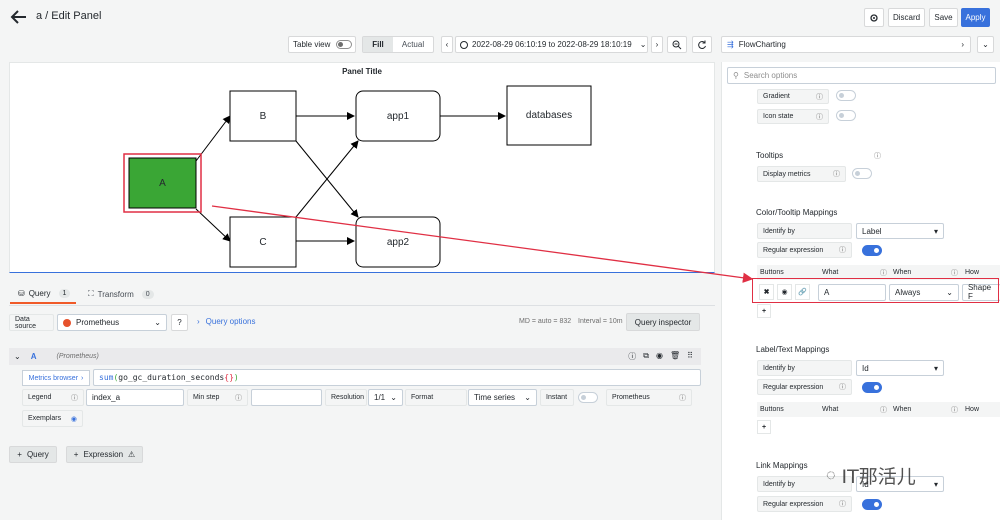  What do you see at coordinates (878, 409) in the screenshot?
I see `mapping-table-header-label: Buttons What ⓘ When ⓘ How` at bounding box center [878, 409].